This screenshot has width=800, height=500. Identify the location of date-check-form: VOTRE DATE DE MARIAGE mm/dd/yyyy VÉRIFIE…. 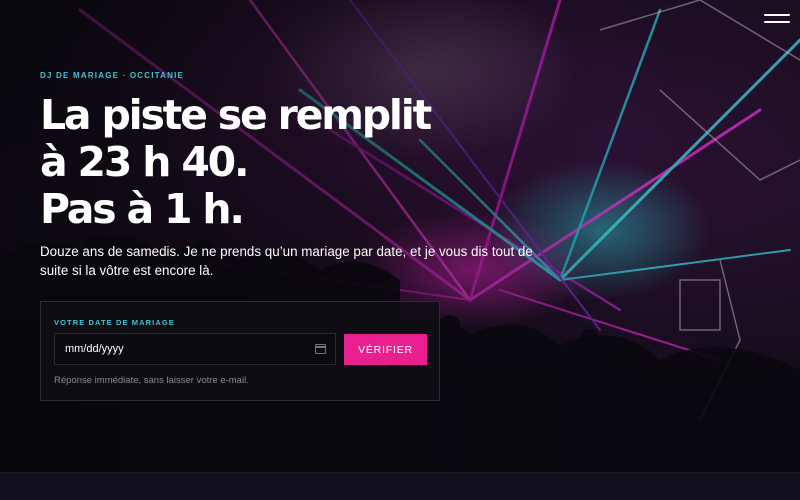
(240, 351).